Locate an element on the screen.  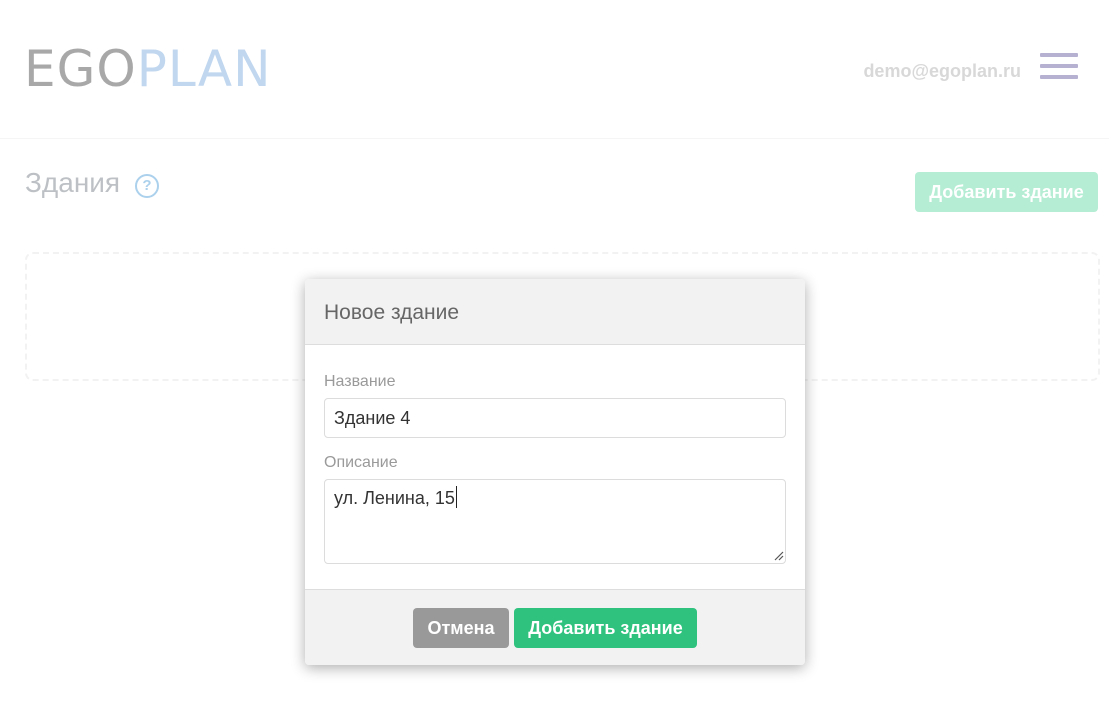
name-input-value: Здание 4 is located at coordinates (372, 418).